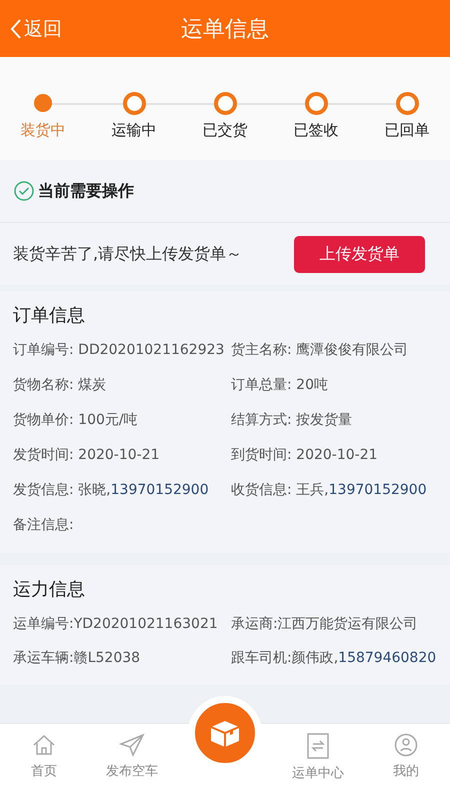 The width and height of the screenshot is (450, 800). I want to click on tab-item: 运单中心, so click(318, 753).